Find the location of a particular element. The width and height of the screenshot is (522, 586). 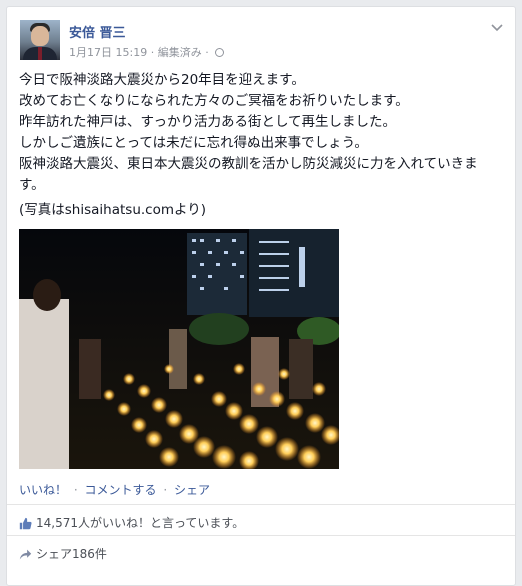

post-actions: いいね！ · コメントする · シェア is located at coordinates (114, 489).